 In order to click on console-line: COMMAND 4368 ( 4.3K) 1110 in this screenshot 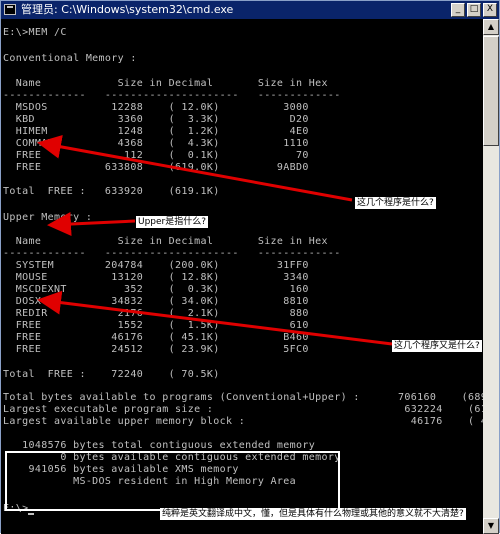, I will do `click(156, 143)`.